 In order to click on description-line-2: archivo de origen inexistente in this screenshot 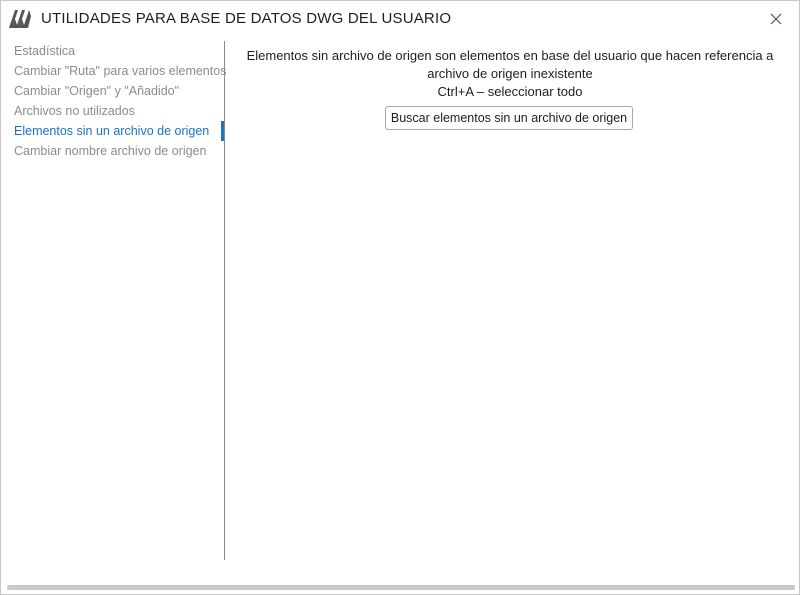, I will do `click(510, 73)`.